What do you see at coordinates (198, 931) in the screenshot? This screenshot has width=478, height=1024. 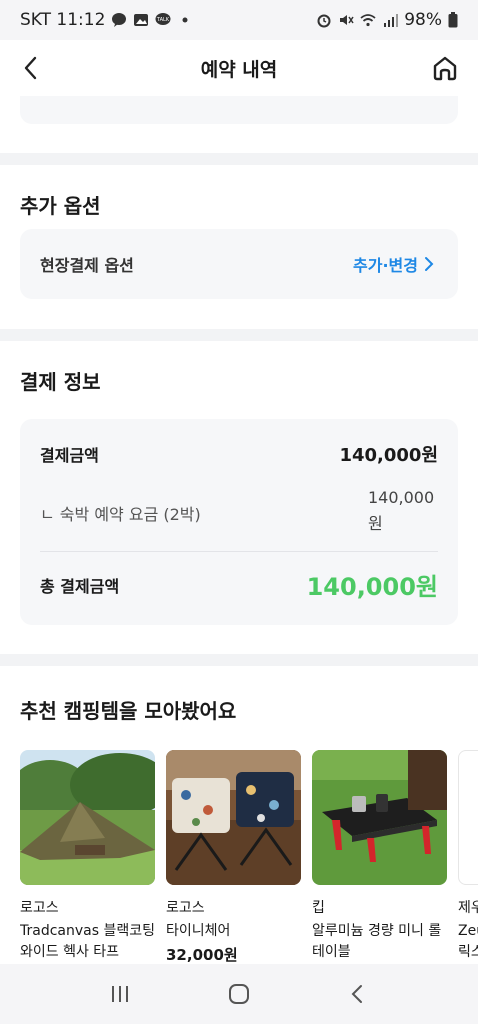 I see `recommend-name: 타이니체어` at bounding box center [198, 931].